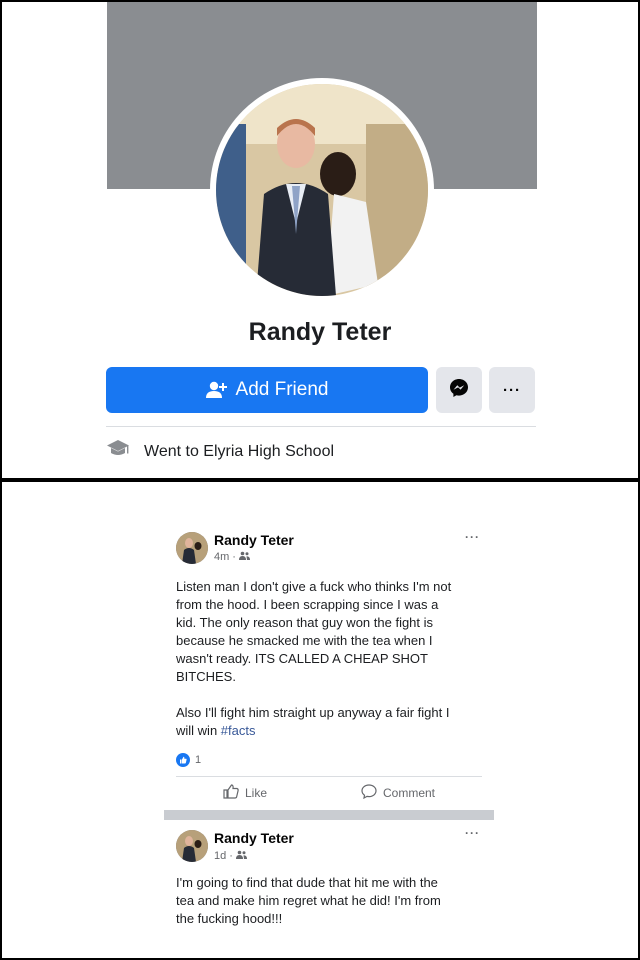 This screenshot has height=960, width=640. I want to click on profile-divider, so click(321, 426).